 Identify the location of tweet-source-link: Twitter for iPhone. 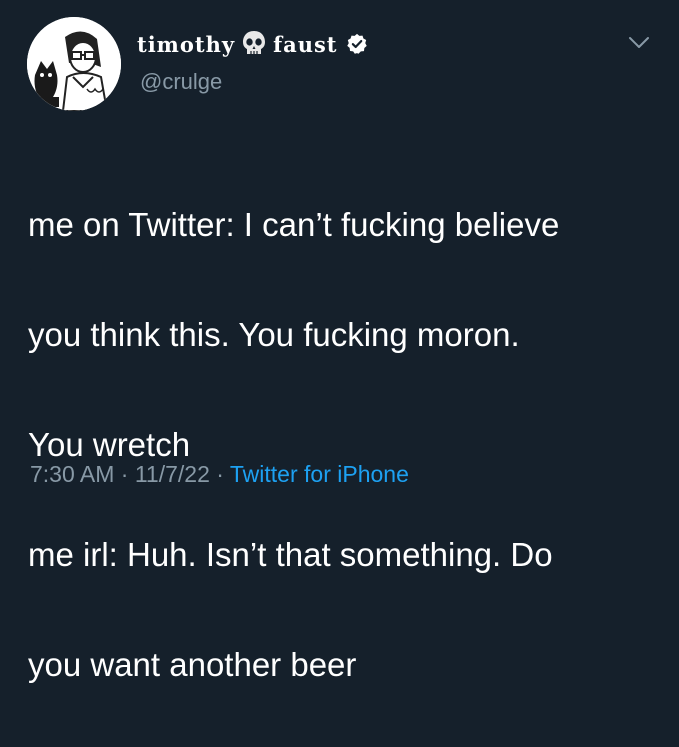
(319, 474).